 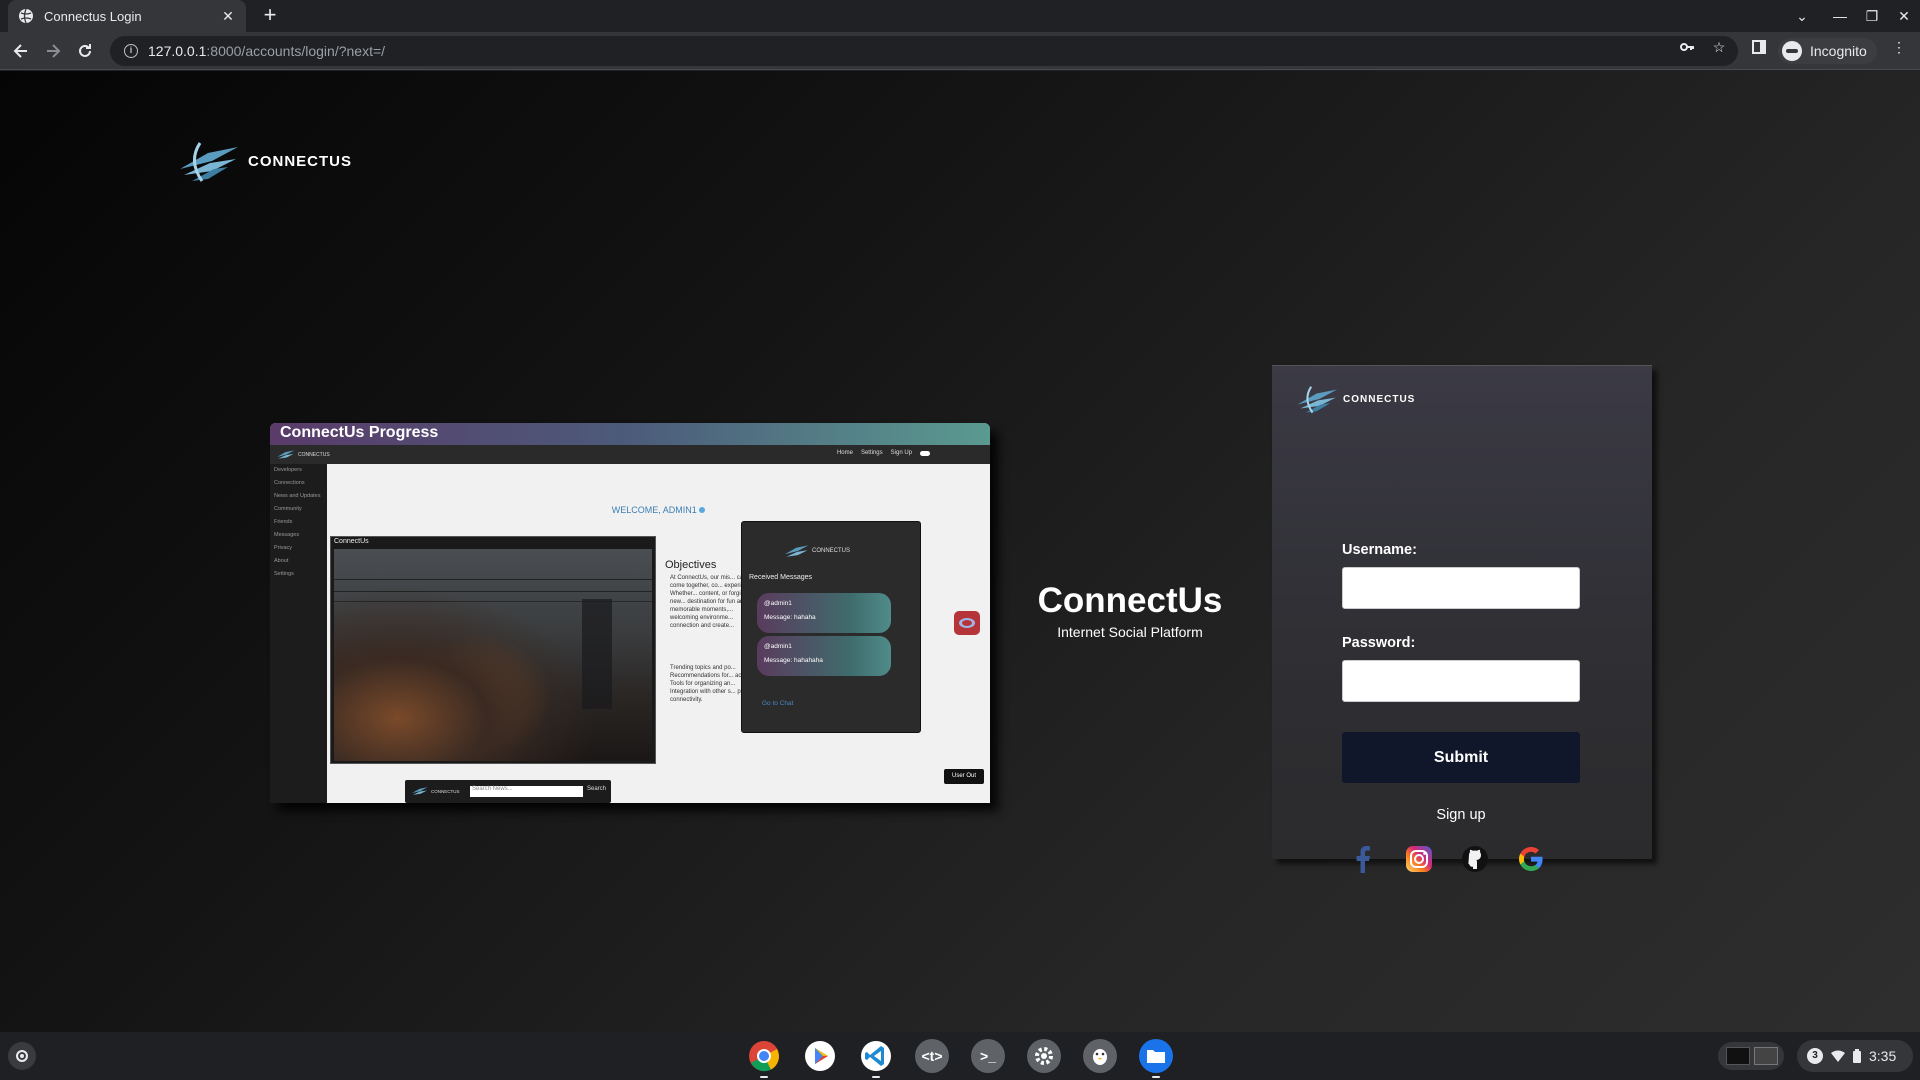 I want to click on incognito-icon, so click(x=1792, y=51).